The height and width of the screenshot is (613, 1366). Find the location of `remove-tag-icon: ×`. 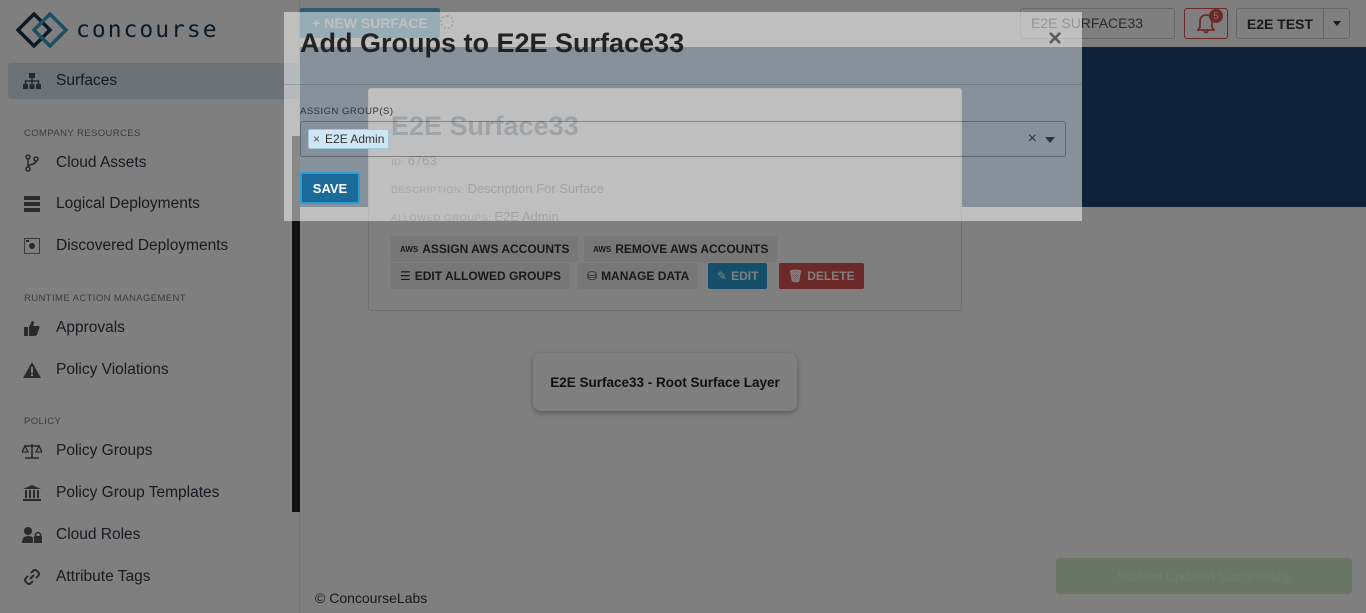

remove-tag-icon: × is located at coordinates (316, 139).